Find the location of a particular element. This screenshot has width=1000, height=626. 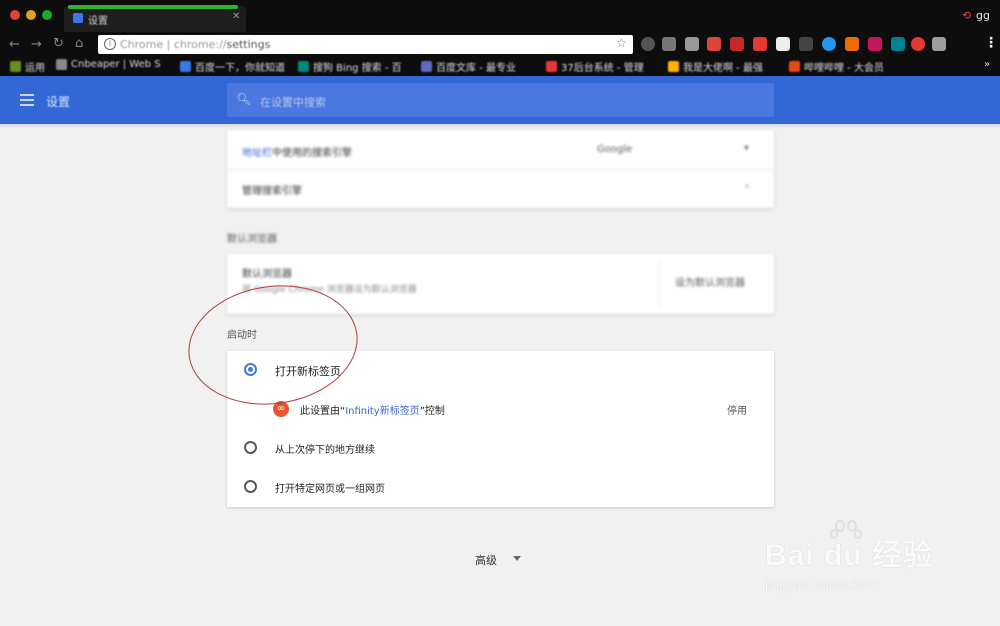

search-engine-row: 地址栏中使用的搜索引擎 is located at coordinates (297, 151).